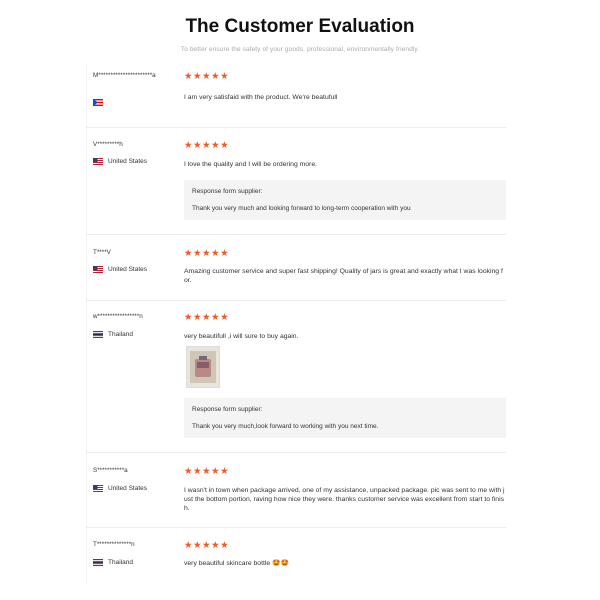 This screenshot has width=600, height=600. What do you see at coordinates (118, 316) in the screenshot?
I see `reviewer-name: w*****************n` at bounding box center [118, 316].